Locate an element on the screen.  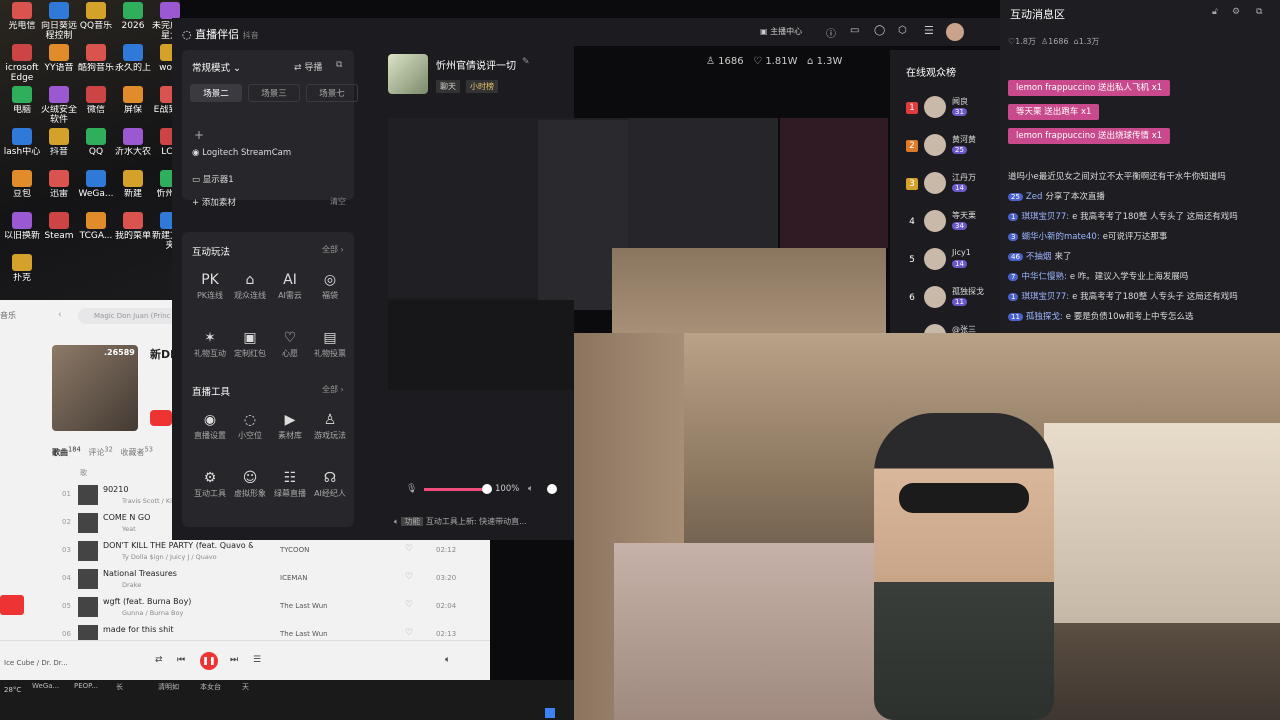
desktop-icon: 迅雷 is located at coordinates (59, 189).